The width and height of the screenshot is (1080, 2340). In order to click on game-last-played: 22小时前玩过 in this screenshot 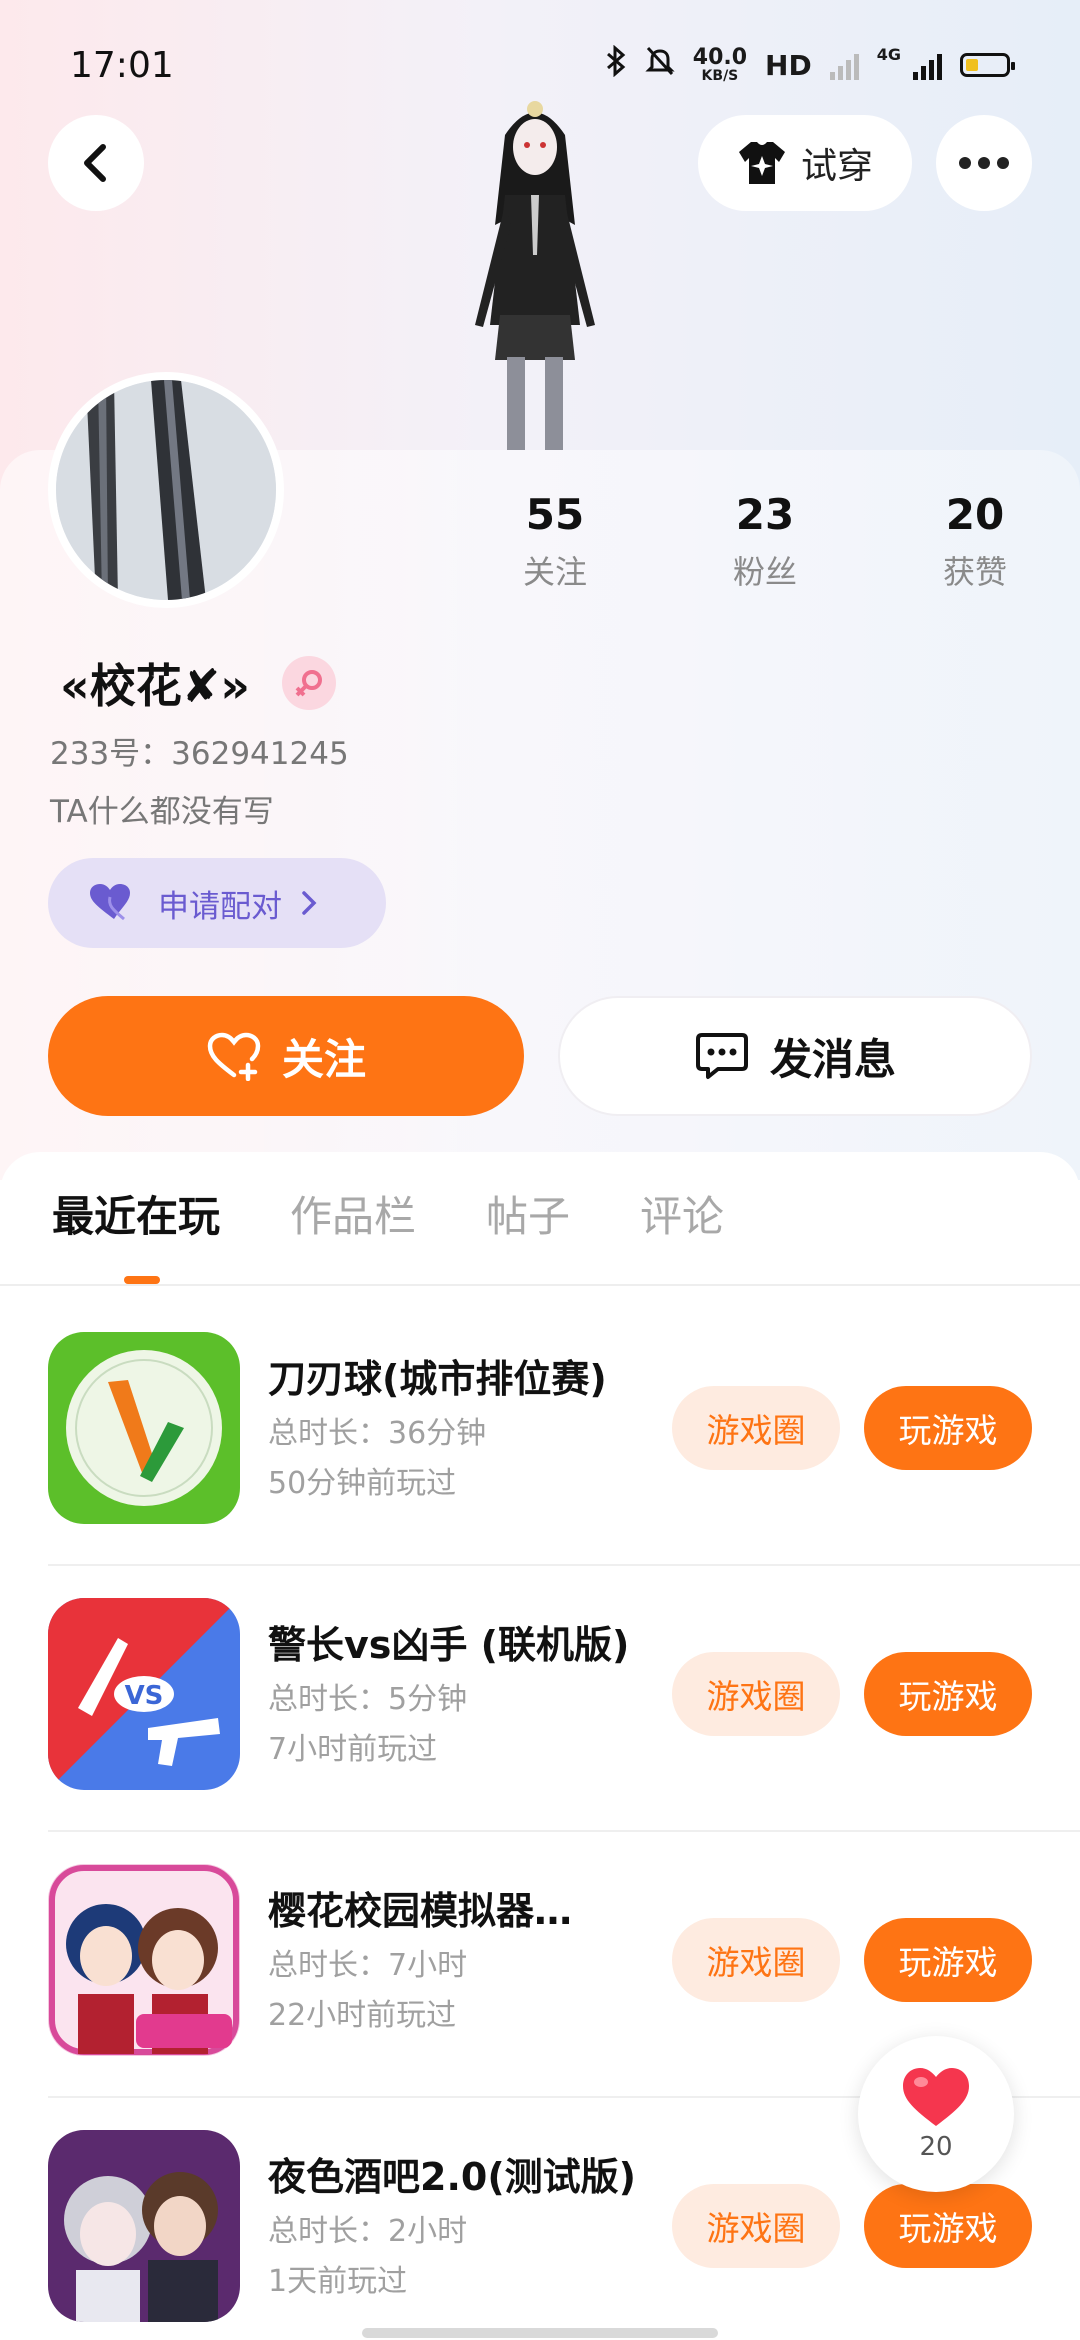, I will do `click(362, 2015)`.